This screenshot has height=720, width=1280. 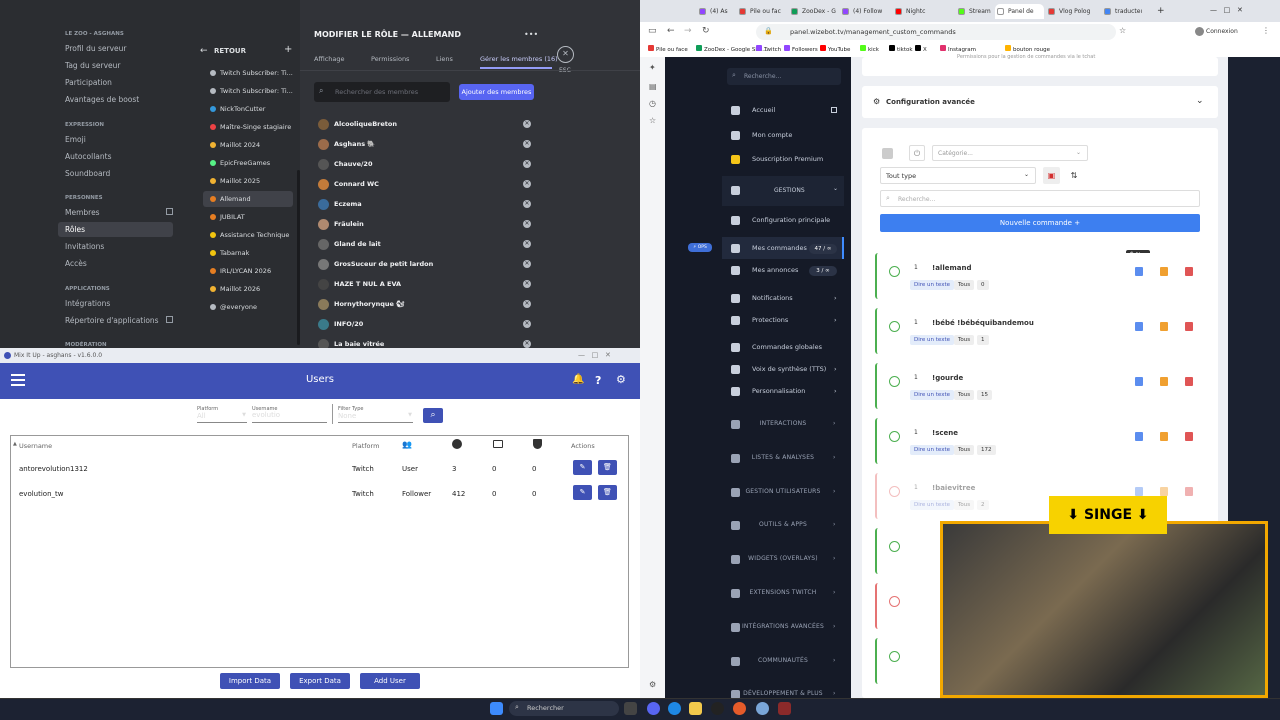 I want to click on collections-icon: ▤, so click(x=653, y=86).